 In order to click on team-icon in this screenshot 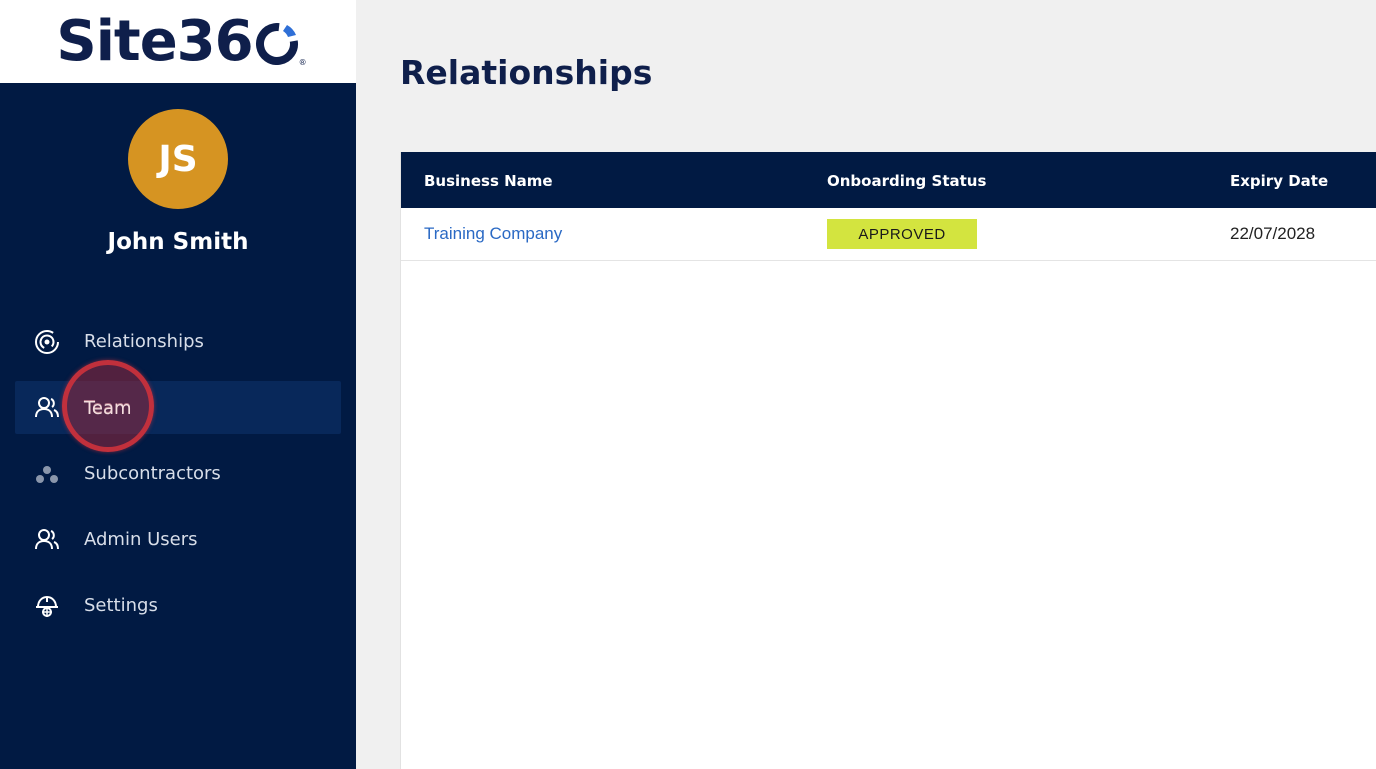, I will do `click(47, 408)`.